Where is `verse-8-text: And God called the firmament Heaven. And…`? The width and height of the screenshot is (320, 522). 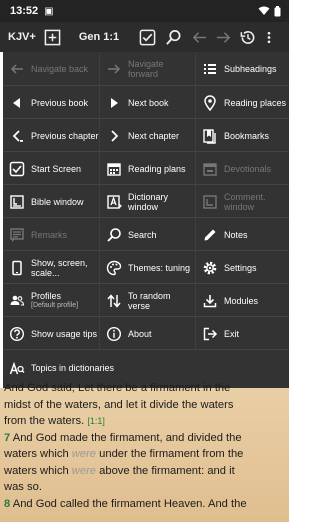
verse-8-text: And God called the firmament Heaven. And… is located at coordinates (129, 503).